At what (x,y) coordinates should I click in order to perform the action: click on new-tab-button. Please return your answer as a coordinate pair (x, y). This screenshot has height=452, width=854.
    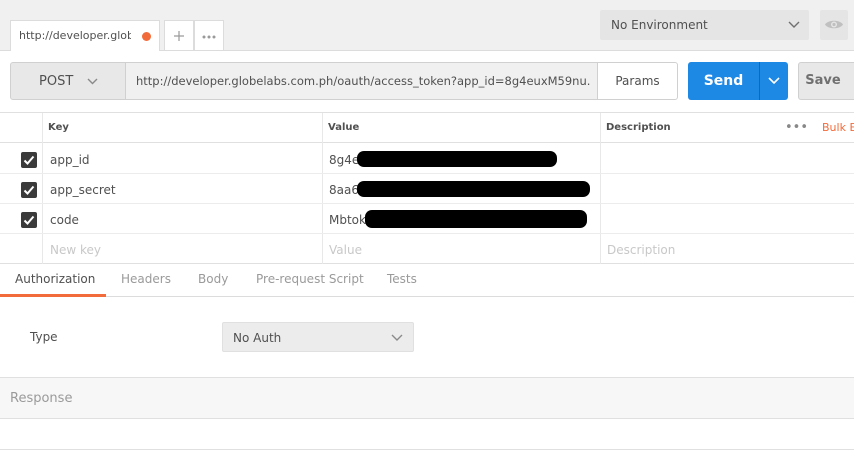
    Looking at the image, I should click on (179, 35).